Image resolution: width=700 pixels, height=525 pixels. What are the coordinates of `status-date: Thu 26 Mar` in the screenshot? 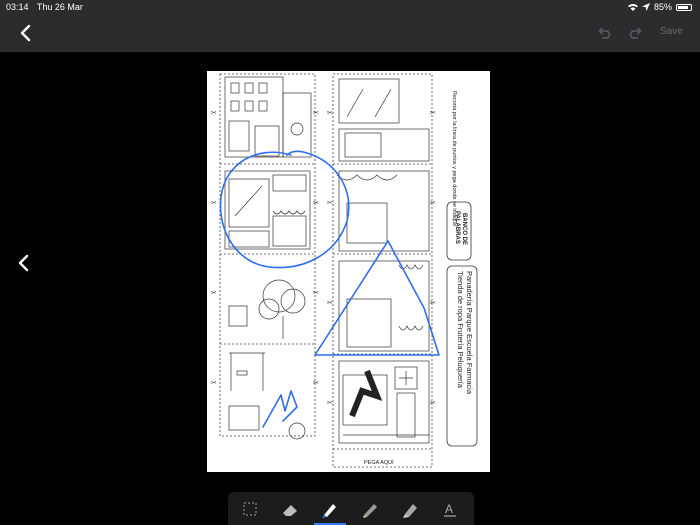 It's located at (59, 7).